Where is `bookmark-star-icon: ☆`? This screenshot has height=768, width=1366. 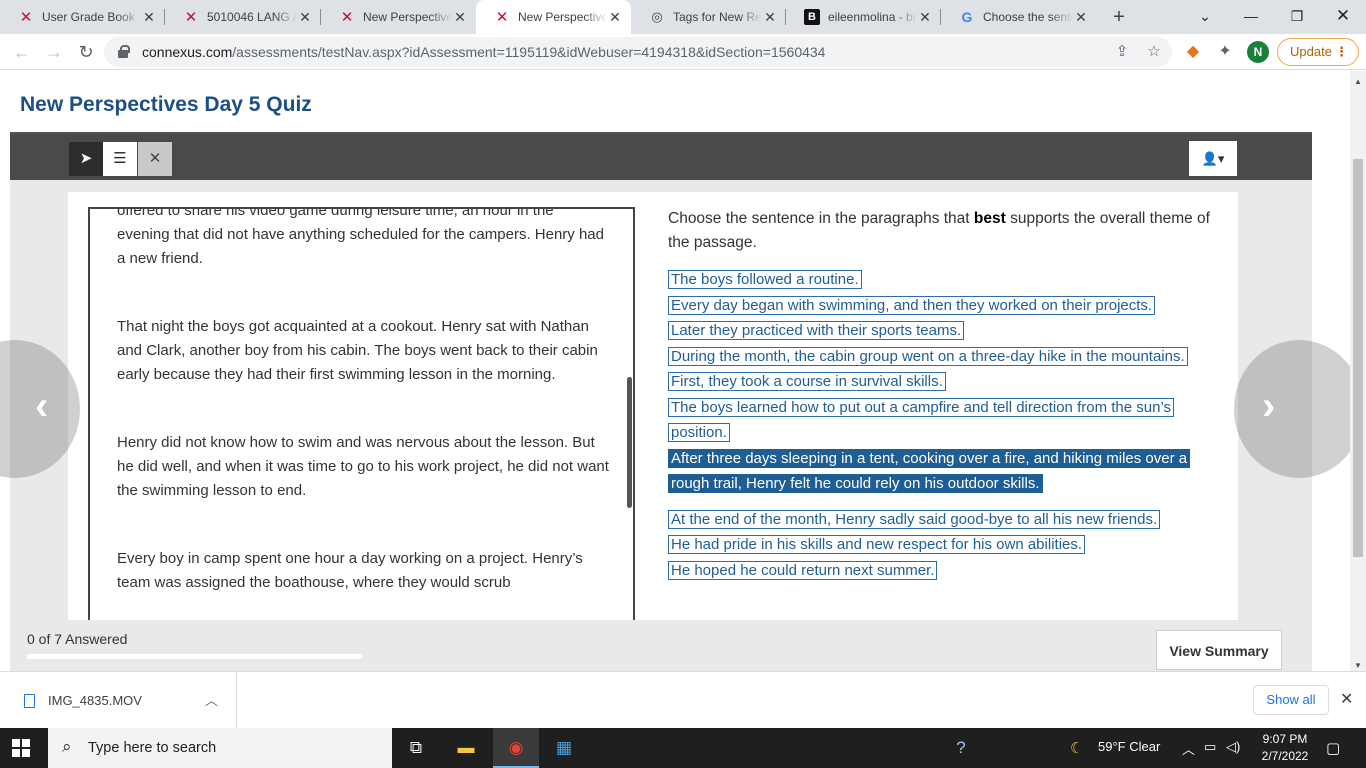
bookmark-star-icon: ☆ is located at coordinates (1154, 52).